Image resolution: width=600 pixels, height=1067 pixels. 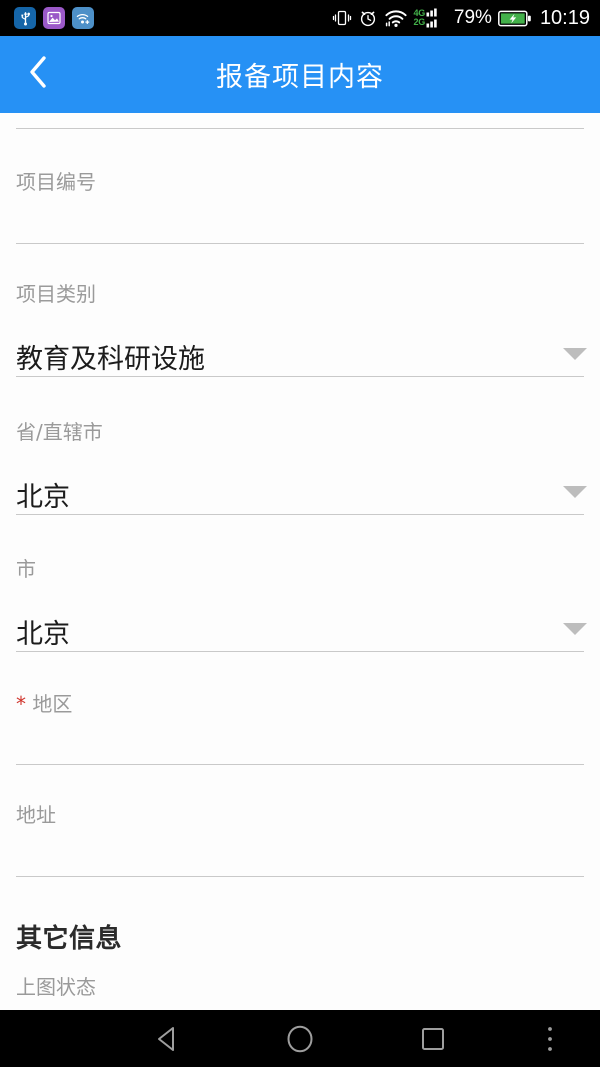 What do you see at coordinates (575, 629) in the screenshot?
I see `chevron-down-icon-city` at bounding box center [575, 629].